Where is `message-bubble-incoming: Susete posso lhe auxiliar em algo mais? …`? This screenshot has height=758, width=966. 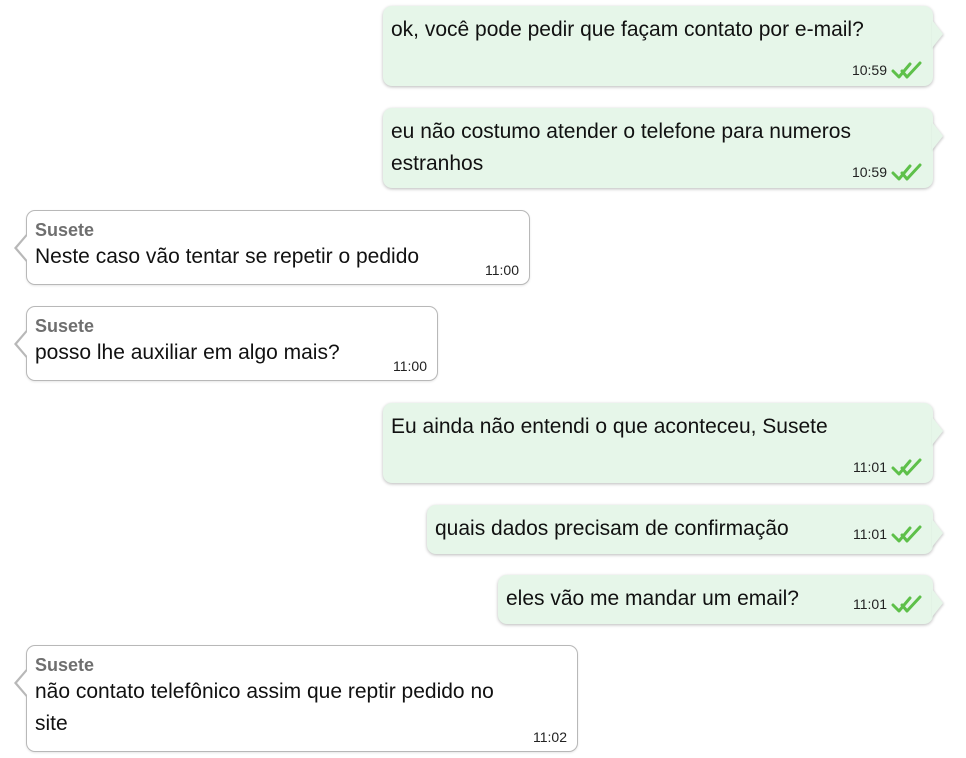
message-bubble-incoming: Susete posso lhe auxiliar em algo mais? … is located at coordinates (226, 343).